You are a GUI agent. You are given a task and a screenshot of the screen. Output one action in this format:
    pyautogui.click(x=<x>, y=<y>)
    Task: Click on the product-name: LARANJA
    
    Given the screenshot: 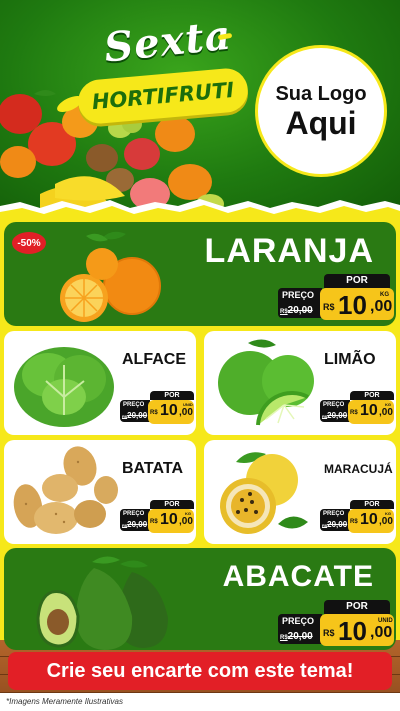 What is the action you would take?
    pyautogui.click(x=289, y=251)
    